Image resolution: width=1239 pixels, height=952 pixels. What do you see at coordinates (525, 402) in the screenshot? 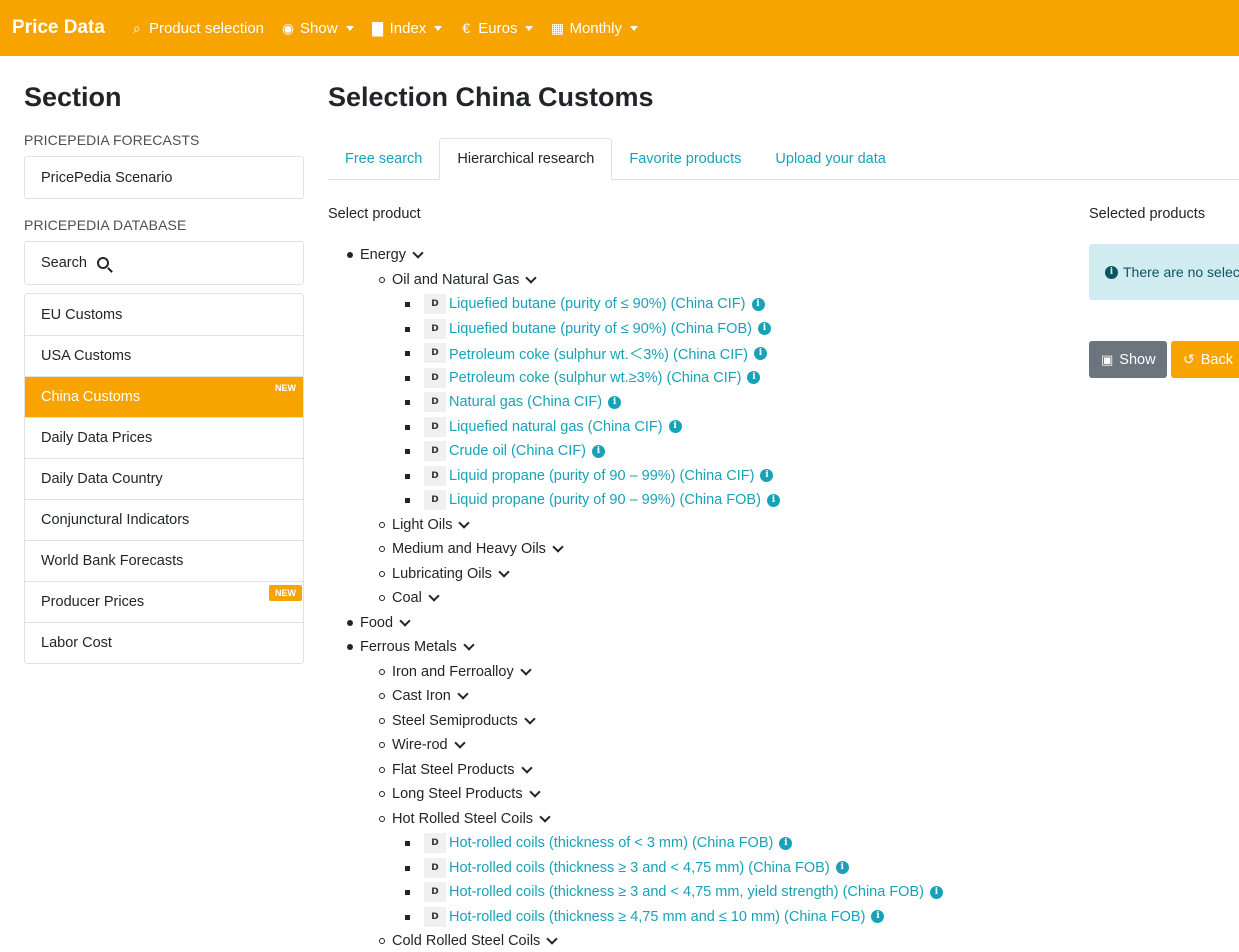
I see `product-link: Natural gas (China CIF)` at bounding box center [525, 402].